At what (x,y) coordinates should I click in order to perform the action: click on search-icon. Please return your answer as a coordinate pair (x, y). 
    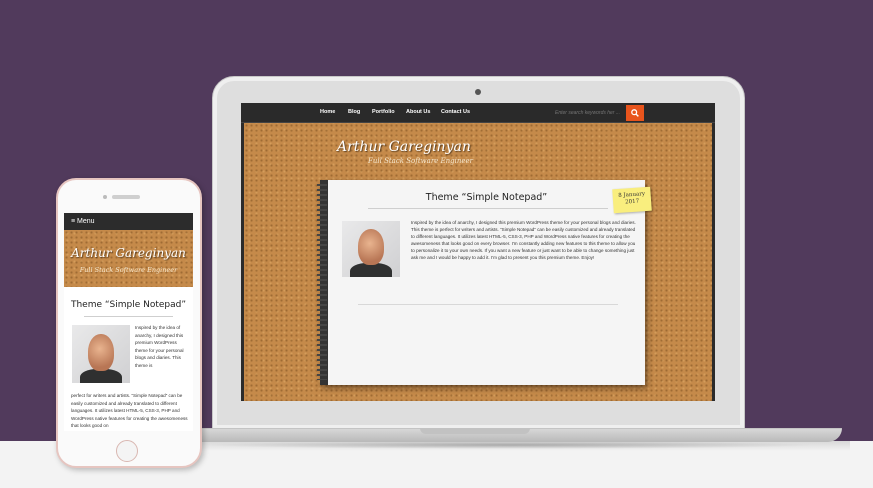
    Looking at the image, I should click on (635, 113).